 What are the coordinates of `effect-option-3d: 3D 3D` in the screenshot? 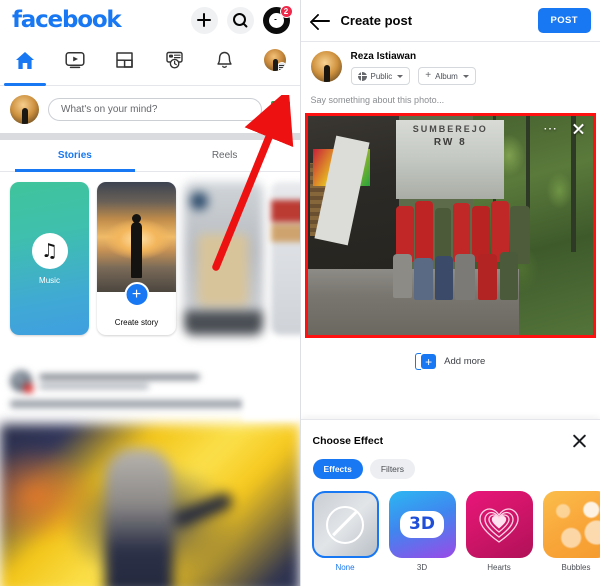 It's located at (422, 531).